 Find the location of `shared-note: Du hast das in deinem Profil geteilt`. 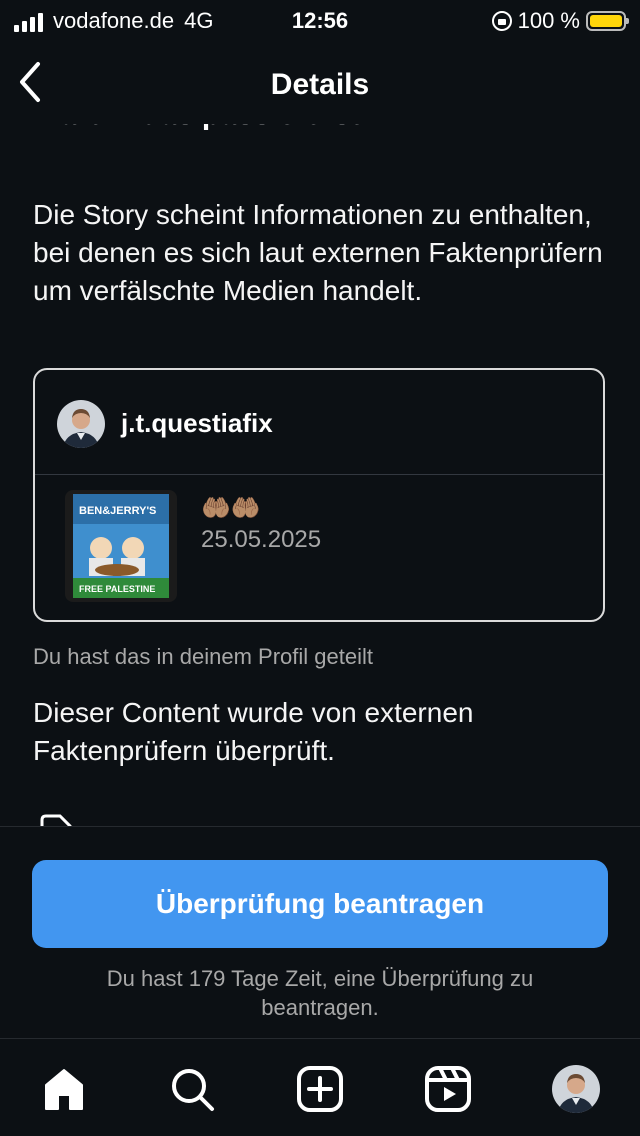

shared-note: Du hast das in deinem Profil geteilt is located at coordinates (203, 656).